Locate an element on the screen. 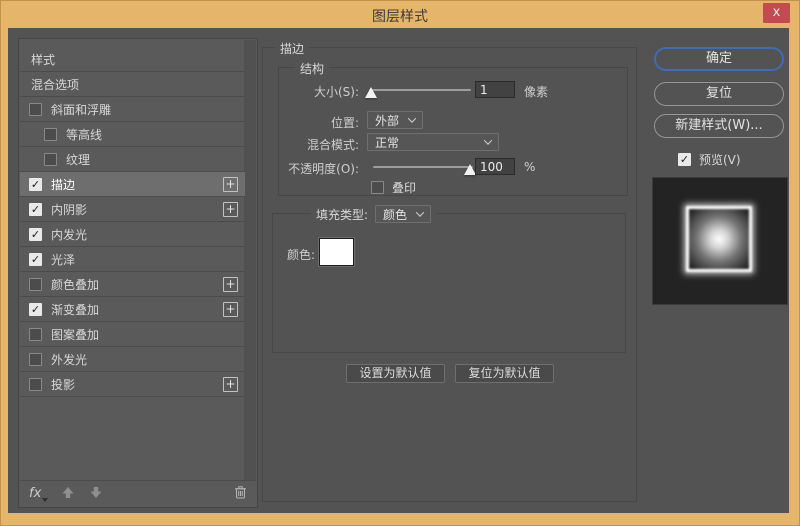 This screenshot has width=800, height=526. style-preview-thumbnail is located at coordinates (719, 239).